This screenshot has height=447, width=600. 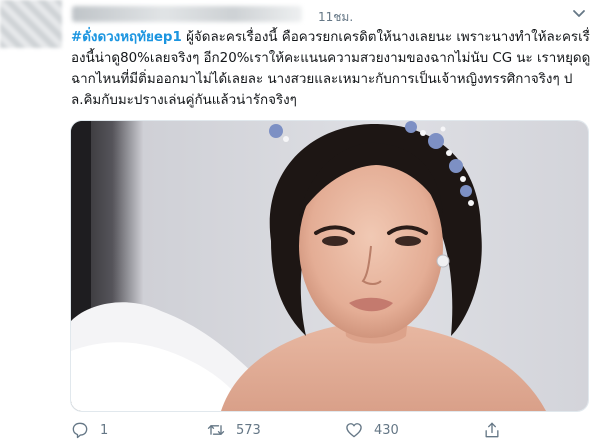 What do you see at coordinates (248, 430) in the screenshot?
I see `retweet-count: 573` at bounding box center [248, 430].